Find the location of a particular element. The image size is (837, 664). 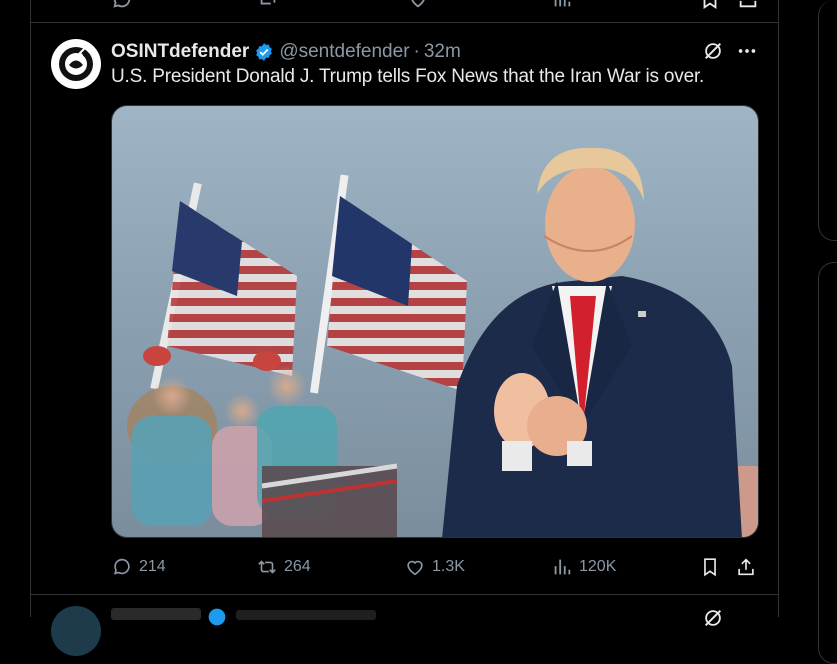

osint-logo-icon is located at coordinates (76, 64).